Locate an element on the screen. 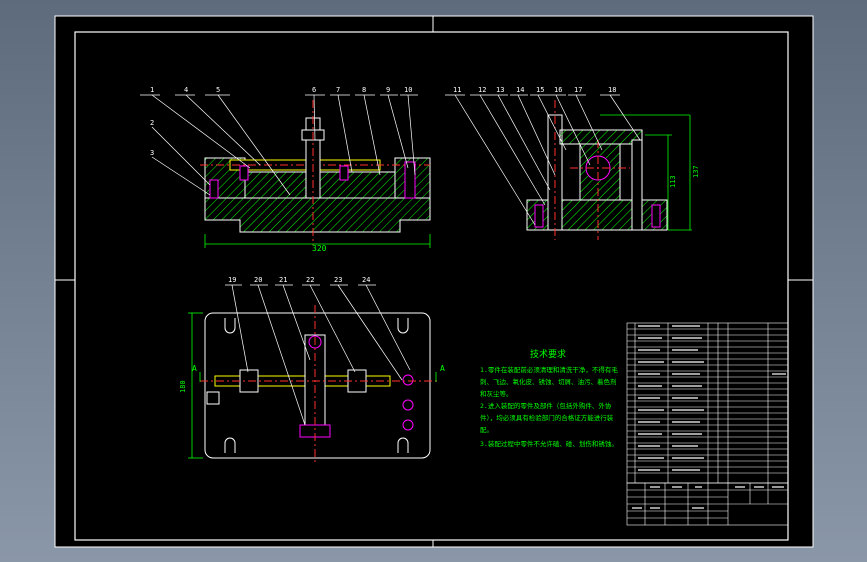 The image size is (867, 562). tech-req-line-4: 2.进入装配的零件及部件（包括外购件、外协 is located at coordinates (546, 405).